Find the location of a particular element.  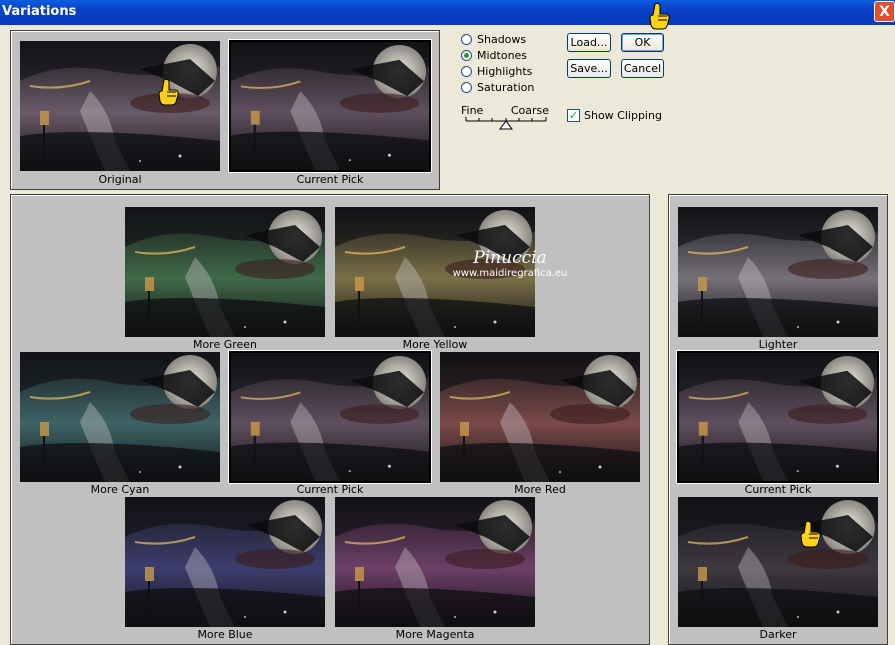

radio-shadows-dot is located at coordinates (466, 39).